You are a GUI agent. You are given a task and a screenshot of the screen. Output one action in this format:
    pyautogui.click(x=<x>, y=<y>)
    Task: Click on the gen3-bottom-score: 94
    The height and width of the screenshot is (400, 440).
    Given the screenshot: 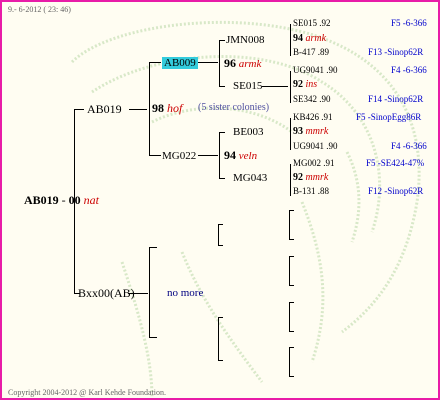 What is the action you would take?
    pyautogui.click(x=230, y=155)
    